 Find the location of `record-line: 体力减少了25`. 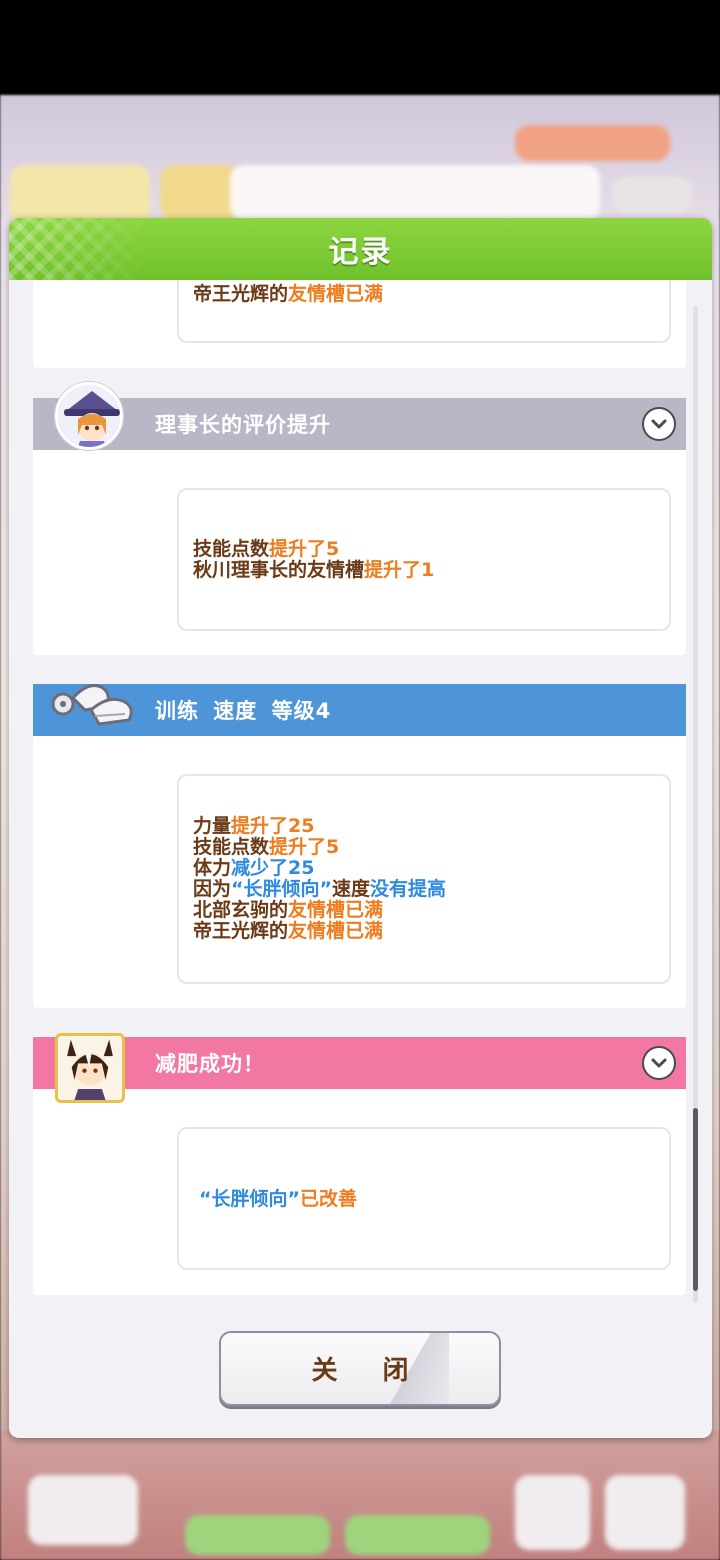

record-line: 体力减少了25 is located at coordinates (319, 868).